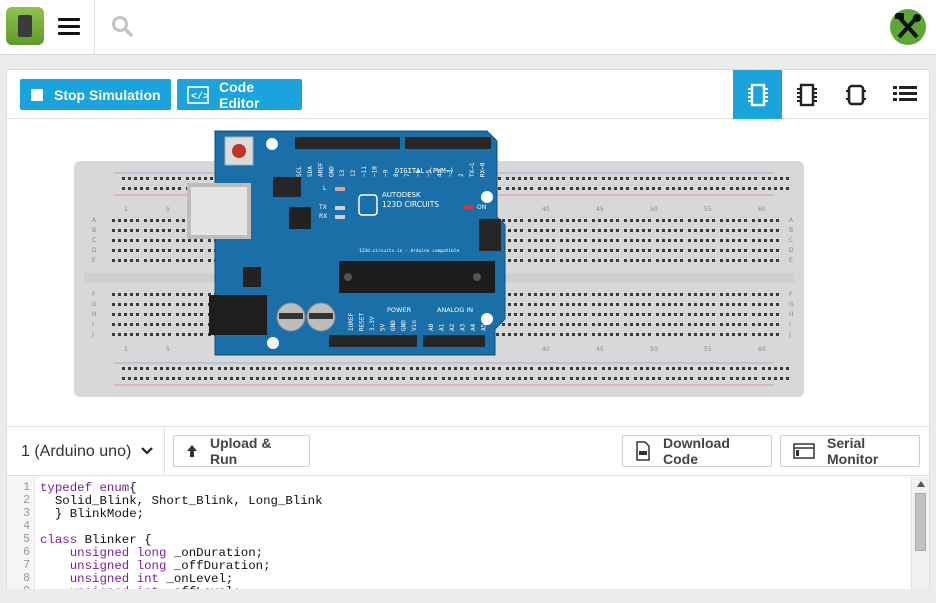  I want to click on code-line: } BlinkMode;, so click(92, 514).